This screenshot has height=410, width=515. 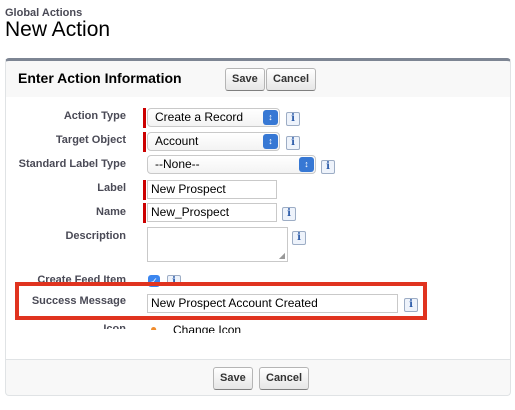 What do you see at coordinates (212, 212) in the screenshot?
I see `name-input: New_Prospect` at bounding box center [212, 212].